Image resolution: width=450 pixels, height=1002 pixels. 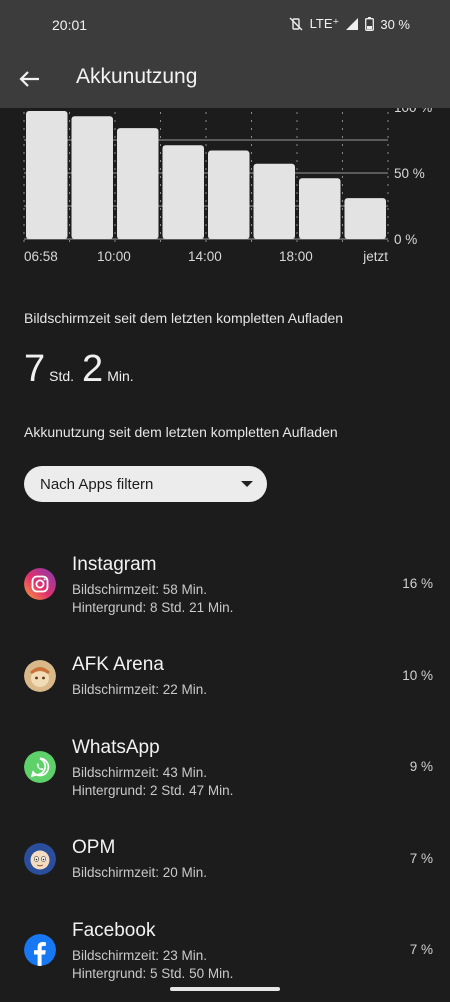 What do you see at coordinates (409, 173) in the screenshot?
I see `y-tick-label: 50 %` at bounding box center [409, 173].